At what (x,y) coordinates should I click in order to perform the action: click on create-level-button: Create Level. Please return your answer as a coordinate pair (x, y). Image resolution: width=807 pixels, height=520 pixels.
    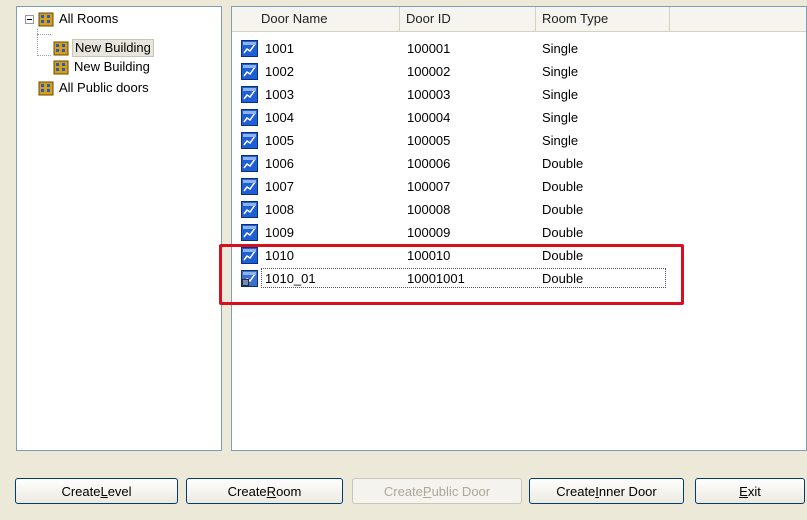
    Looking at the image, I should click on (96, 491).